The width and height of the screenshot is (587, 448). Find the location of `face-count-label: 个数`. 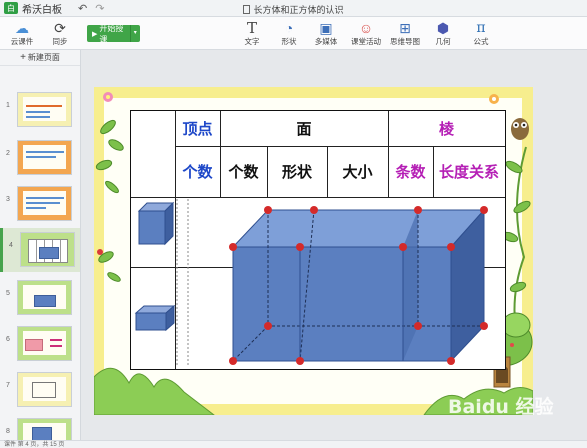

face-count-label: 个数 is located at coordinates (243, 172).